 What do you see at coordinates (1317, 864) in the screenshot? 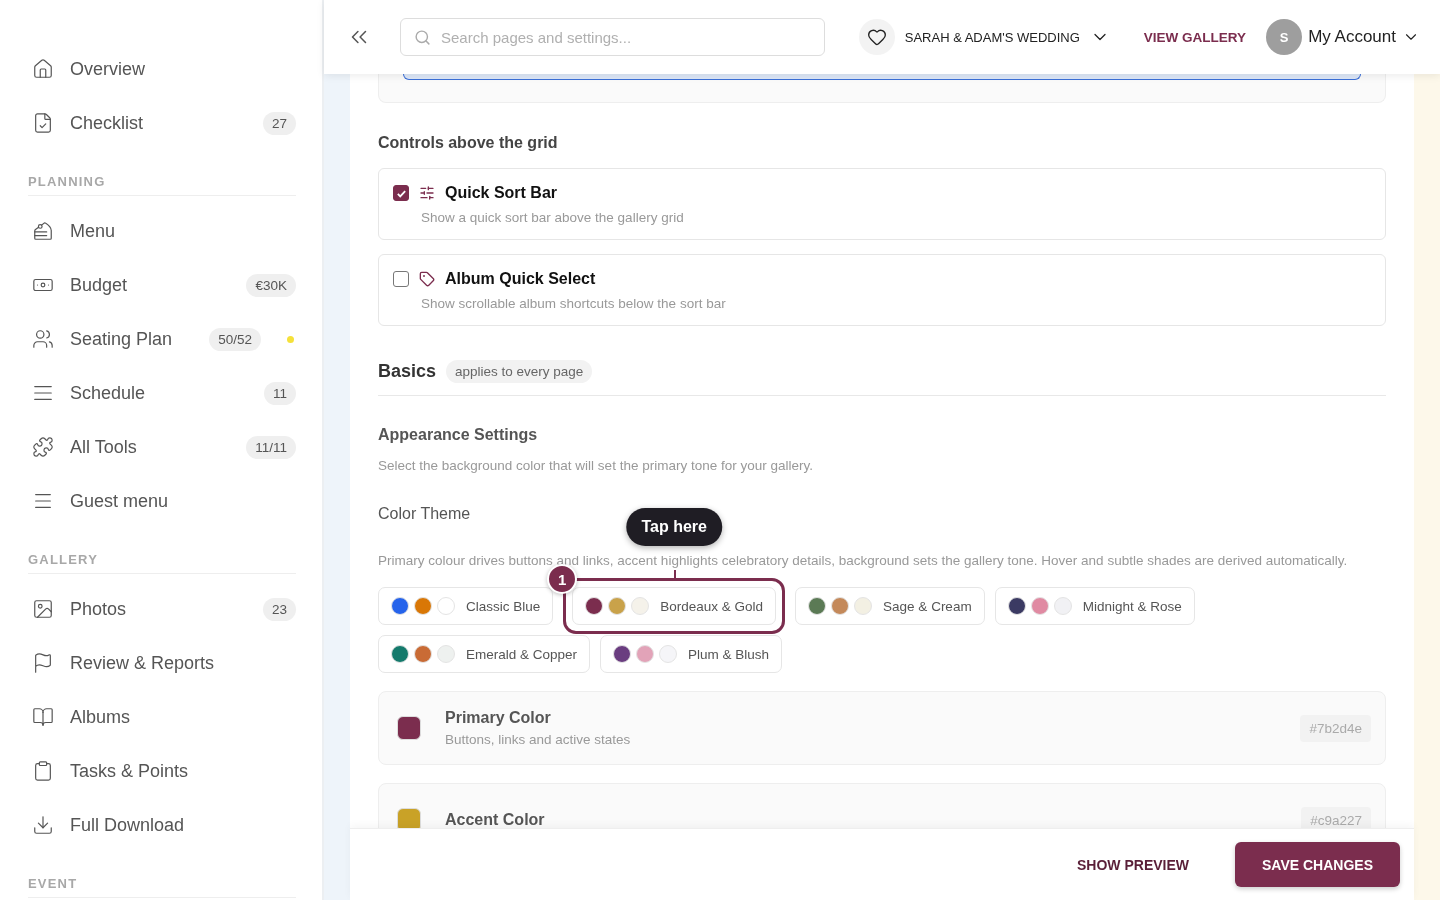
I see `save-changes-button: SAVE CHANGES` at bounding box center [1317, 864].